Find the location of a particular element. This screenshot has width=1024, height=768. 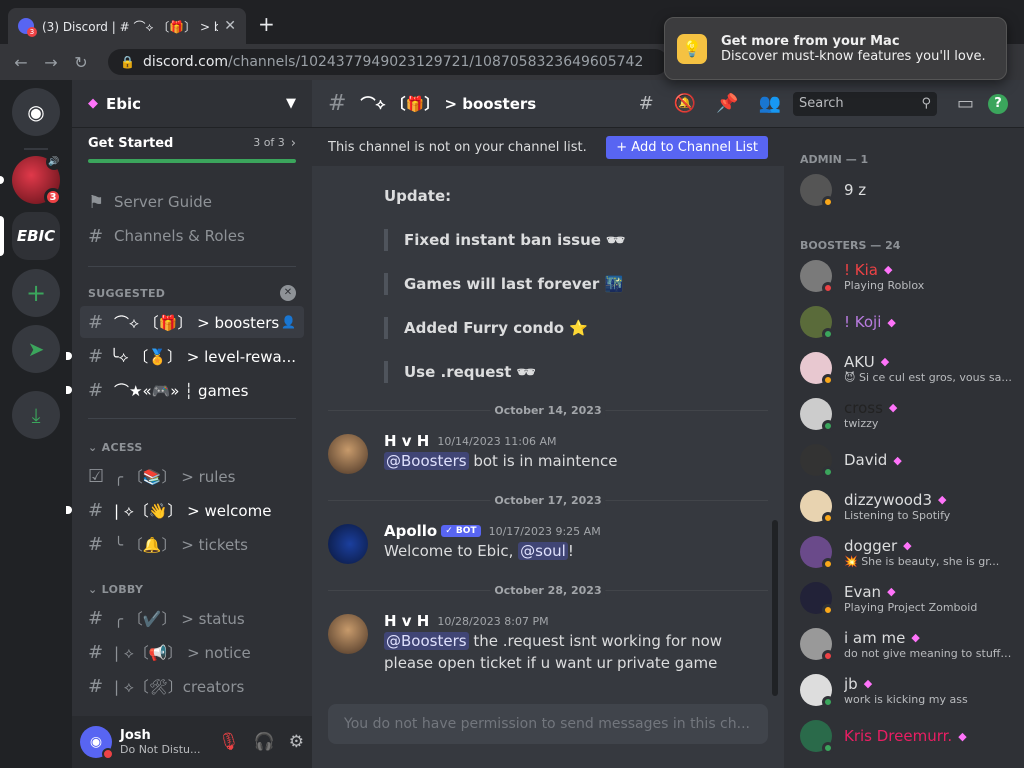

add-to-channel-list-button: + Add to Channel List is located at coordinates (687, 147).